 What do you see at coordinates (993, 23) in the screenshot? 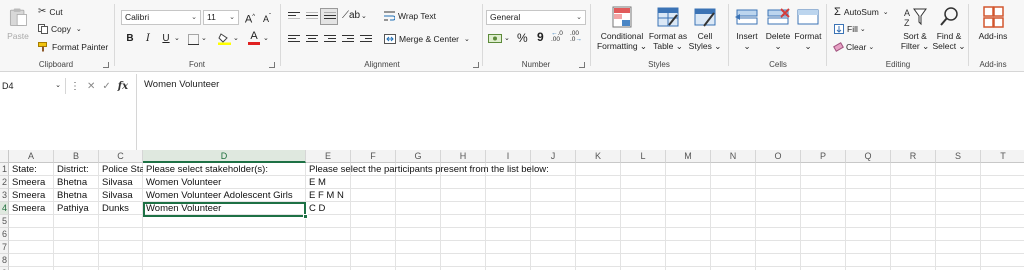
I see `addins-button: Add-ins` at bounding box center [993, 23].